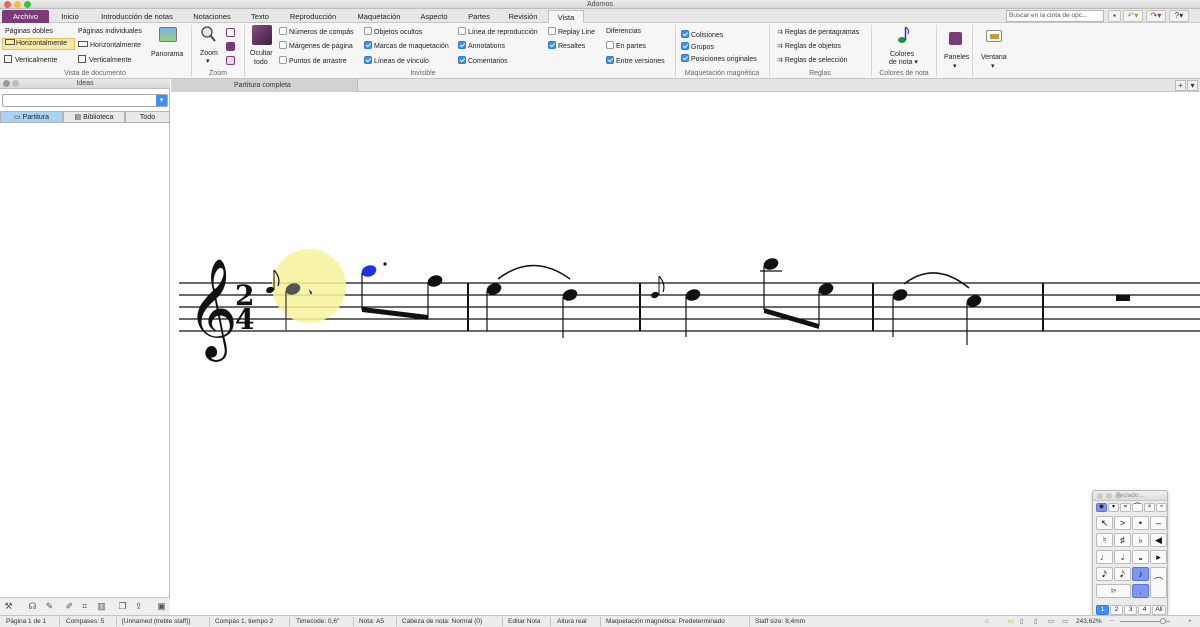  I want to click on half-note-key: 𝅗𝅥, so click(1122, 557).